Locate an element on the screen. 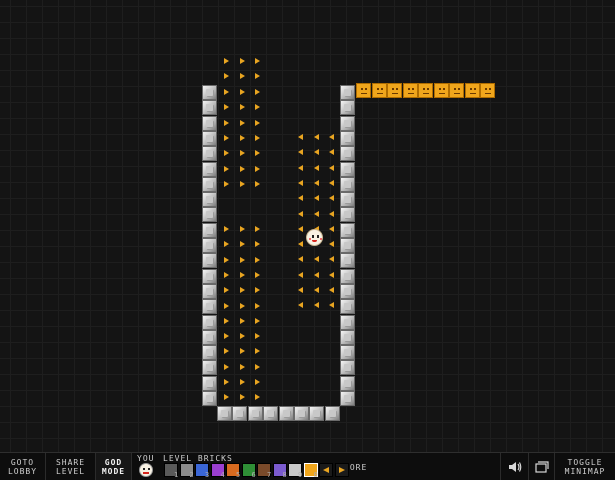 The height and width of the screenshot is (480, 615). player-smiley is located at coordinates (314, 237).